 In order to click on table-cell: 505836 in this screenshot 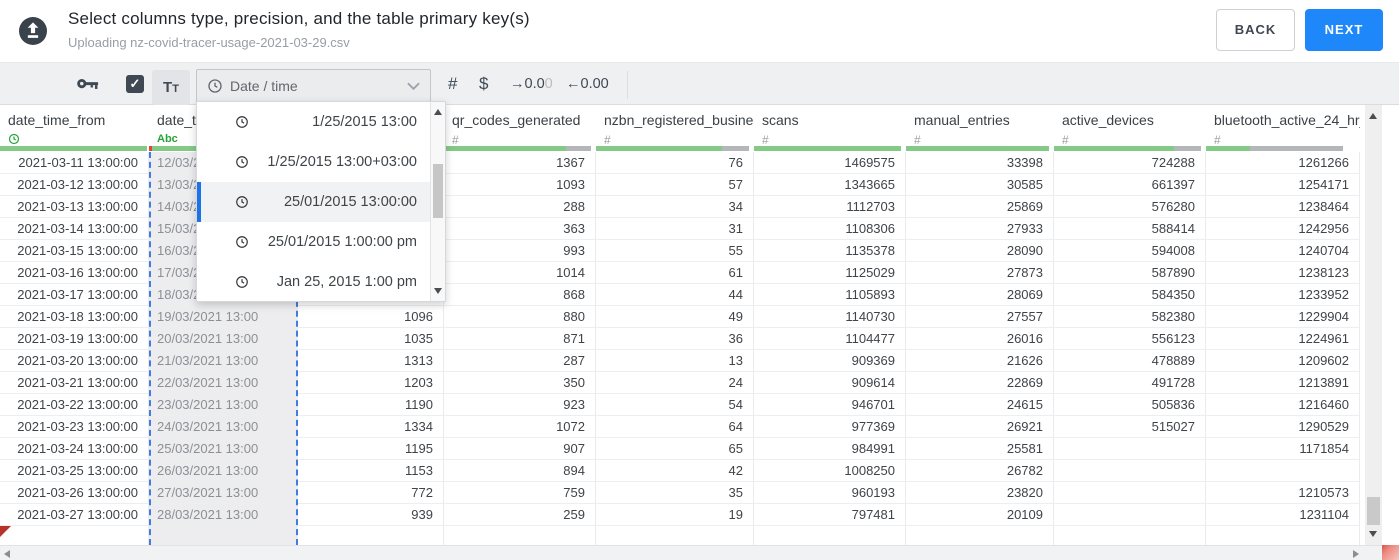, I will do `click(1130, 405)`.